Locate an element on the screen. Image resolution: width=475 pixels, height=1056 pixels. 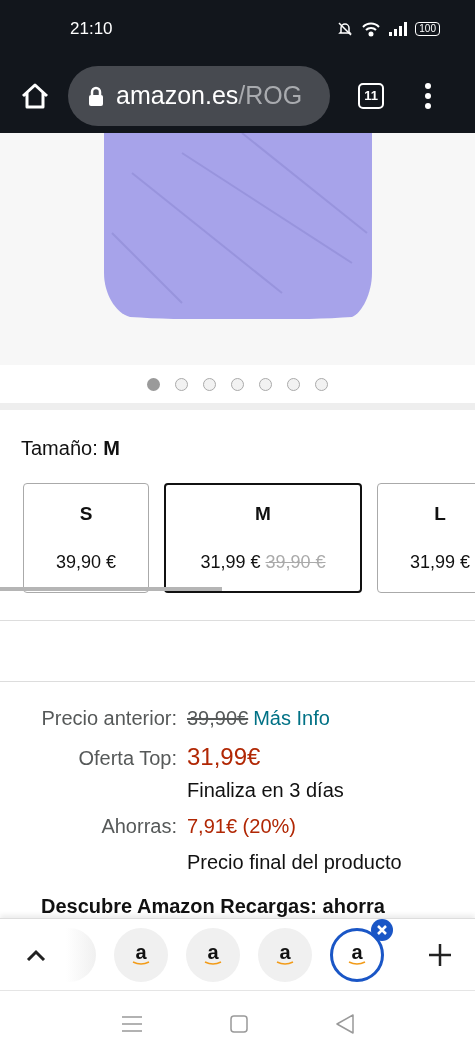
muted-bell-icon is located at coordinates (345, 29).